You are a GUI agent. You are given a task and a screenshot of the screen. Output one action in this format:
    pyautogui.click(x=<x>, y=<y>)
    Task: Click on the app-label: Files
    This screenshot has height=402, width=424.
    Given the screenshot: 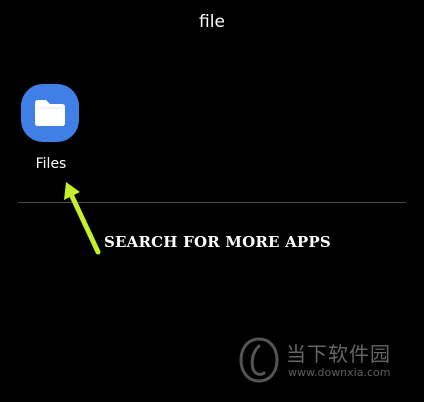 What is the action you would take?
    pyautogui.click(x=51, y=164)
    